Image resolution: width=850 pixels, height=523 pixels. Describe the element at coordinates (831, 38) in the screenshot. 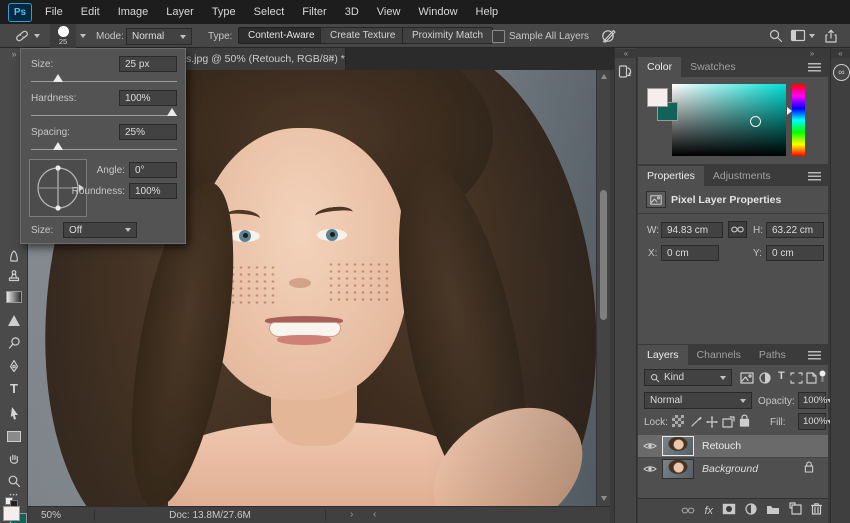

I see `share-icon` at that location.